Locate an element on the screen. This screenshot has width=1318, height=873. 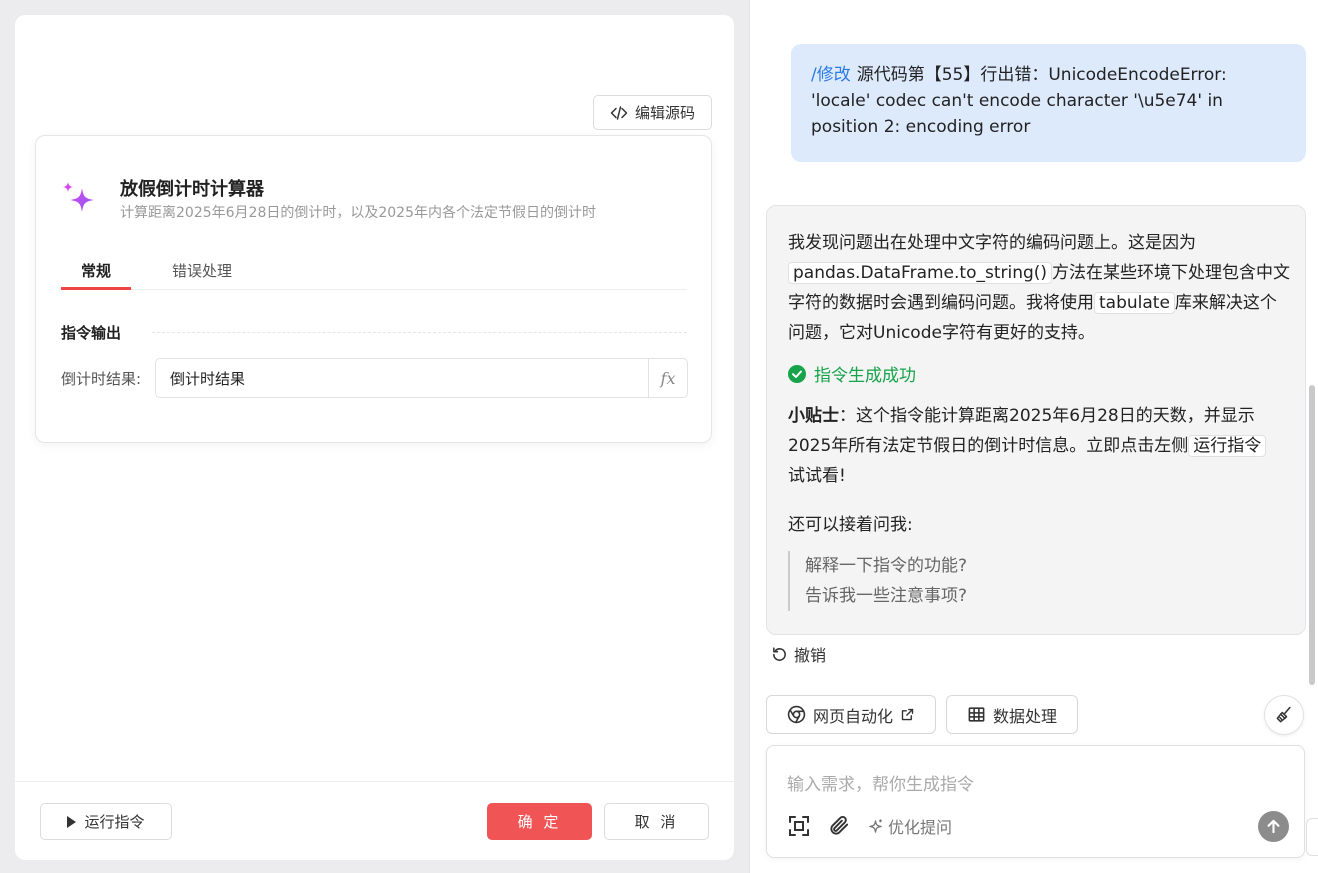
scan-icon is located at coordinates (799, 826).